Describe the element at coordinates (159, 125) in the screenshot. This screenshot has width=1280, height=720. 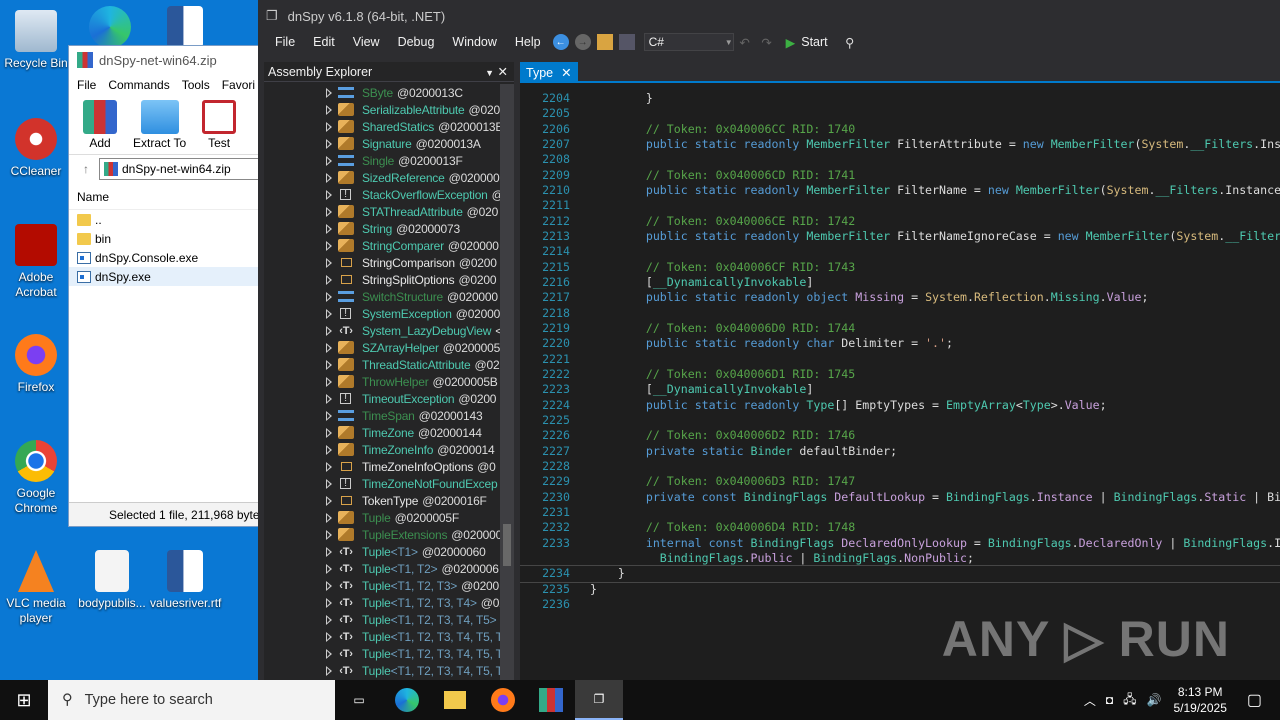
I see `extract-to-button: Extract To` at that location.